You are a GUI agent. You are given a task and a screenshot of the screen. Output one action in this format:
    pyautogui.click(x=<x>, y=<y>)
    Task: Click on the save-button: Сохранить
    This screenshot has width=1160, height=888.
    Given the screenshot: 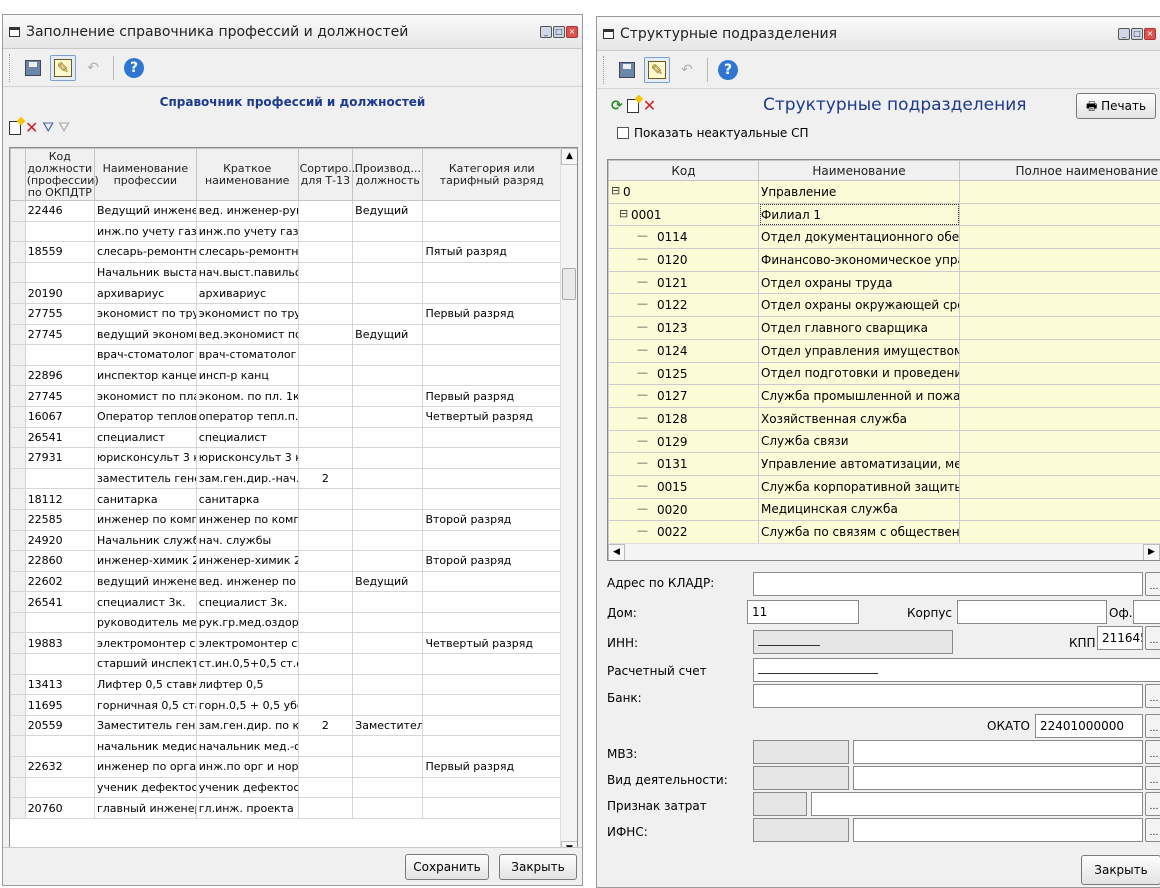 What is the action you would take?
    pyautogui.click(x=447, y=867)
    